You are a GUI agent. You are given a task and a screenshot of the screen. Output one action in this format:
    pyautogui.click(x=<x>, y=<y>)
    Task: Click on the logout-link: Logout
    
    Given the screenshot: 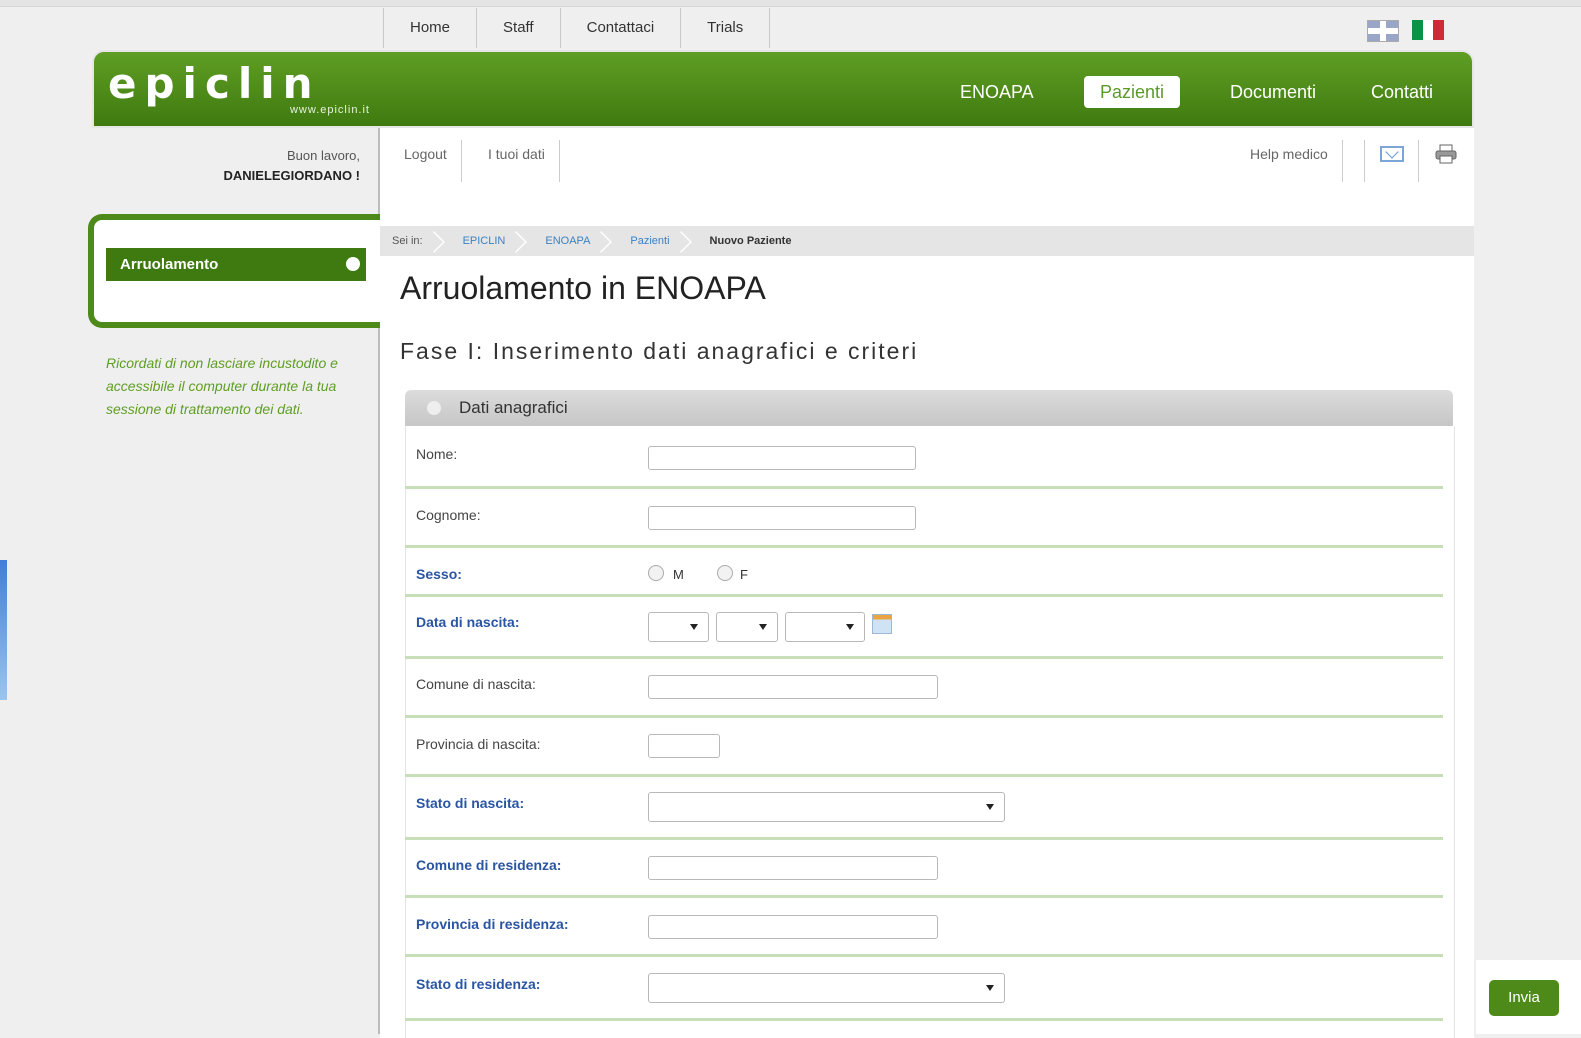 What is the action you would take?
    pyautogui.click(x=426, y=161)
    